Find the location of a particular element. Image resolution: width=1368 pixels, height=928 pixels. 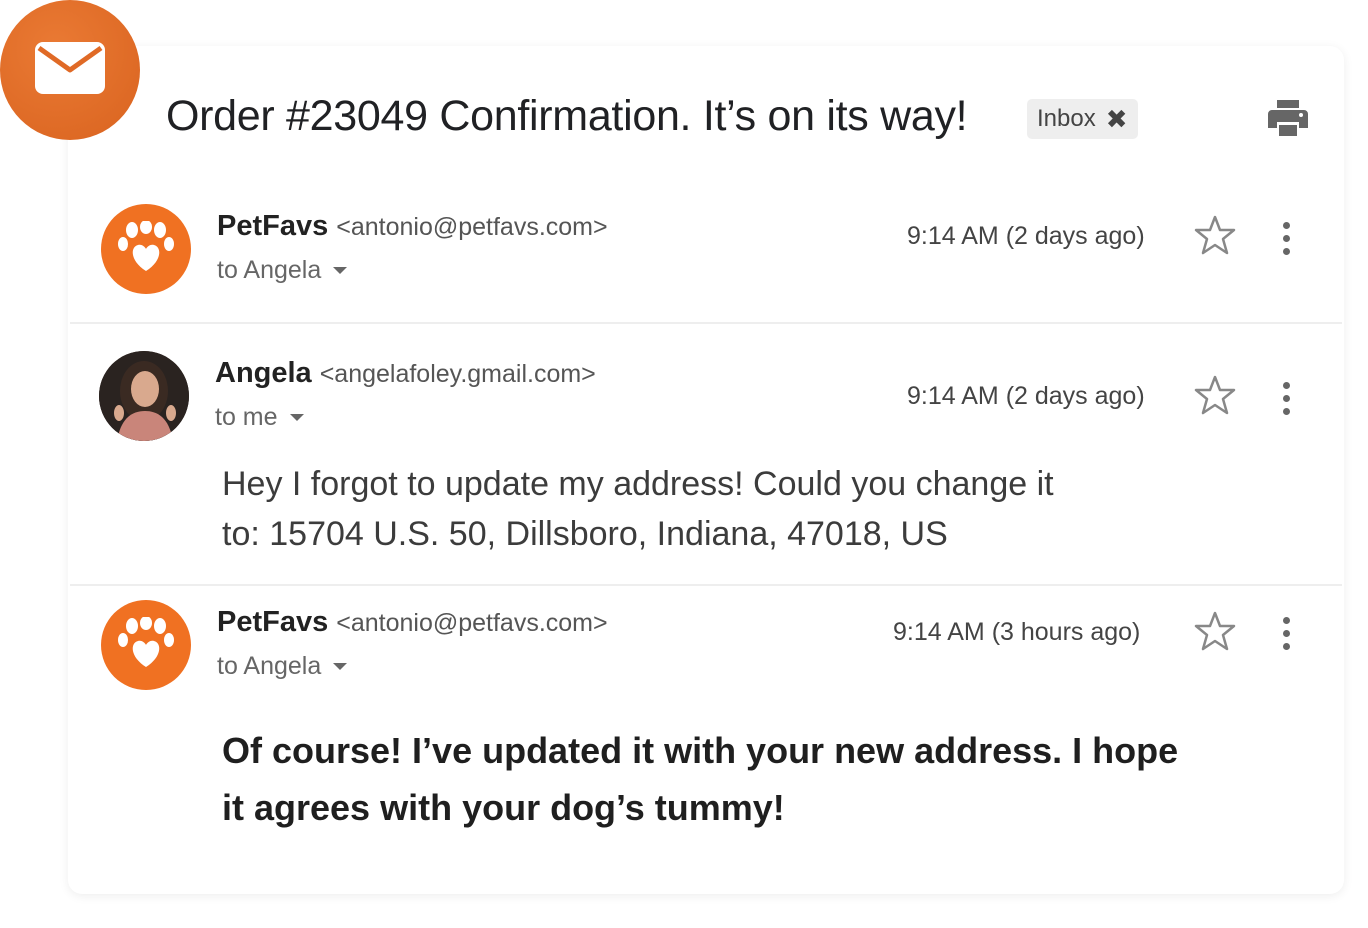

inbox-label-text: Inbox is located at coordinates (1066, 118).